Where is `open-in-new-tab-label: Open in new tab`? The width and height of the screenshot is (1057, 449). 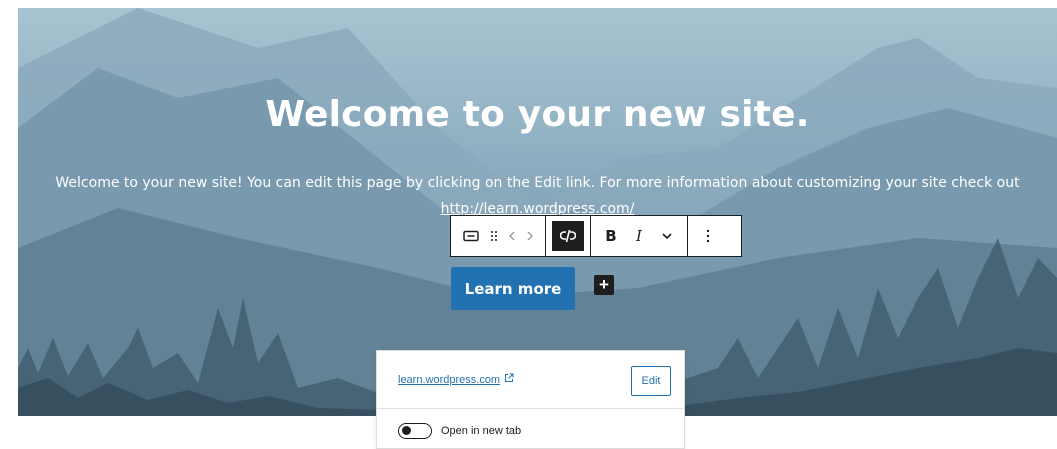 open-in-new-tab-label: Open in new tab is located at coordinates (481, 431).